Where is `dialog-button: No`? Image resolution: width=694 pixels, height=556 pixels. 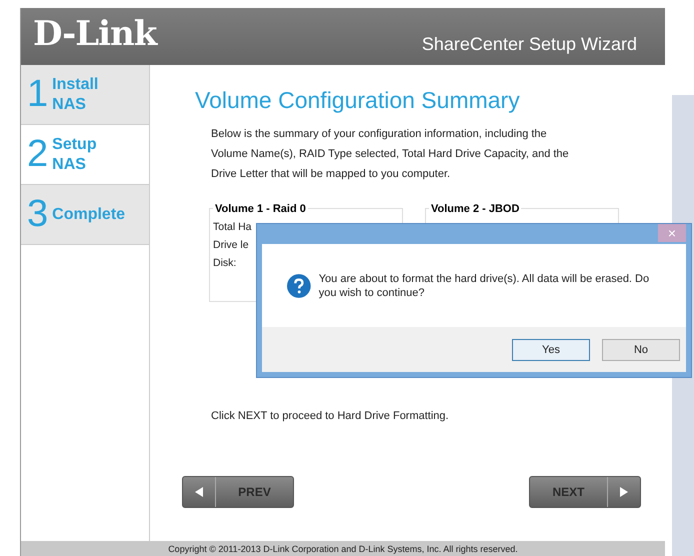
dialog-button: No is located at coordinates (641, 349).